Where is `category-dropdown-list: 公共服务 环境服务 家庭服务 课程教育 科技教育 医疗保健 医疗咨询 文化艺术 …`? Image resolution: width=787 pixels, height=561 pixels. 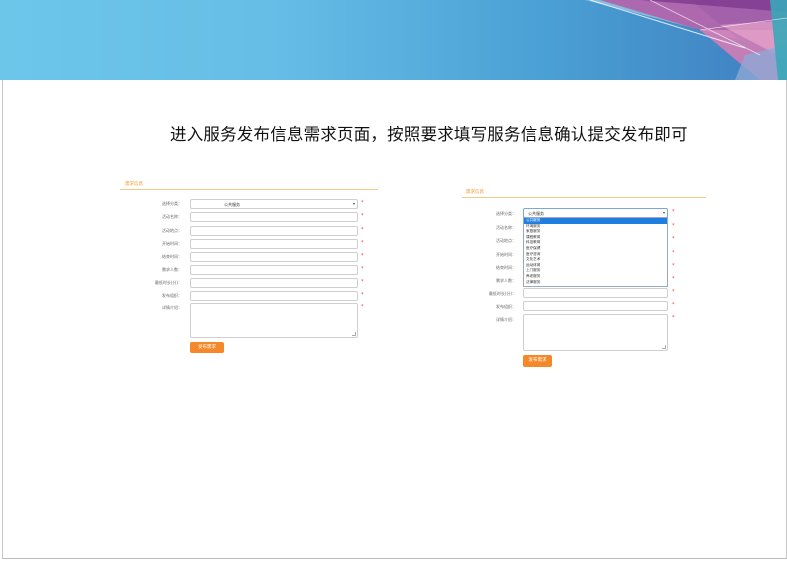
category-dropdown-list: 公共服务 环境服务 家庭服务 课程教育 科技教育 医疗保健 医疗咨询 文化艺术 … is located at coordinates (595, 252).